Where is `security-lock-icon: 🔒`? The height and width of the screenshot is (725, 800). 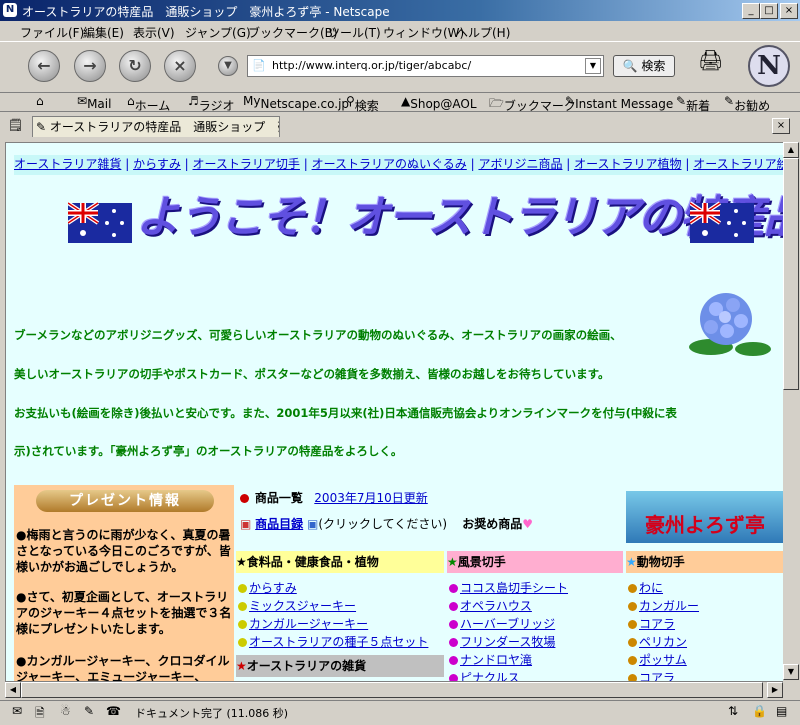
security-lock-icon: 🔒 is located at coordinates (759, 711).